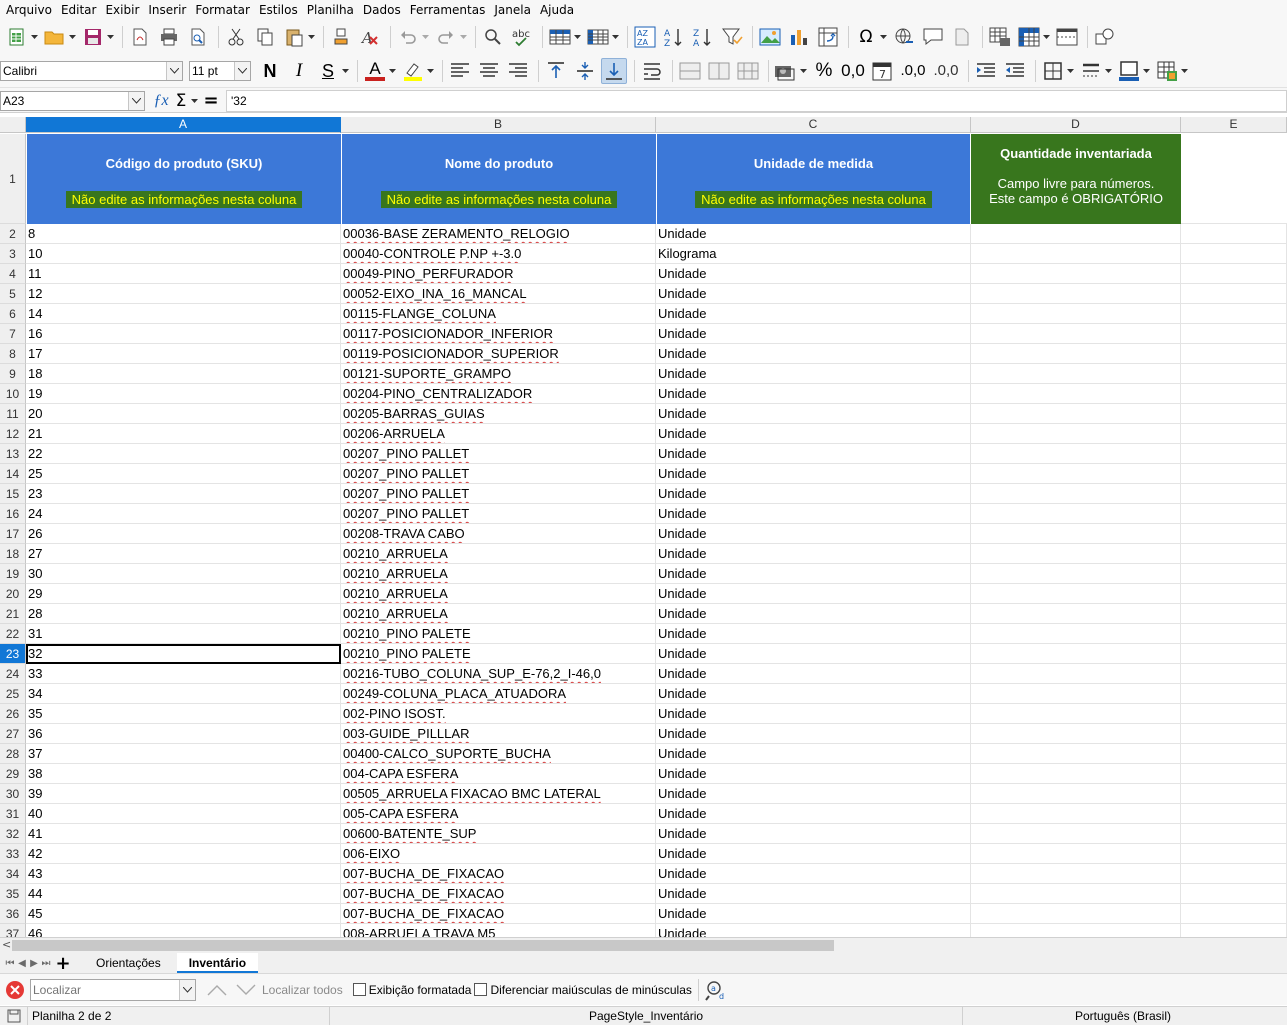  I want to click on sum-dropdown, so click(194, 101).